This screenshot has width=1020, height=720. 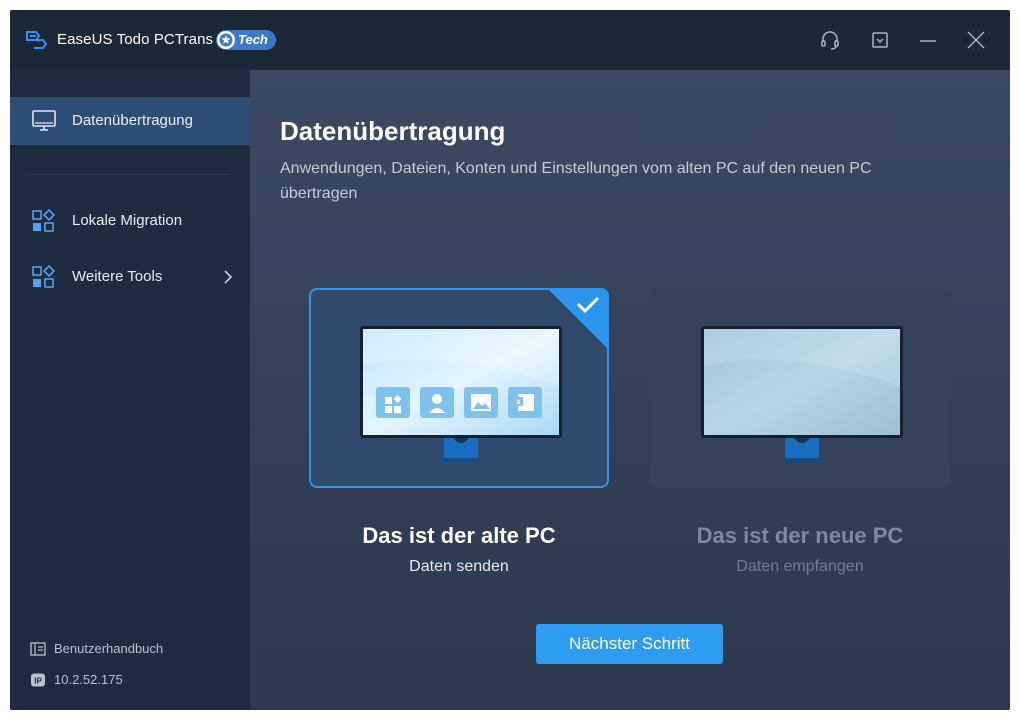 I want to click on close-icon, so click(x=976, y=40).